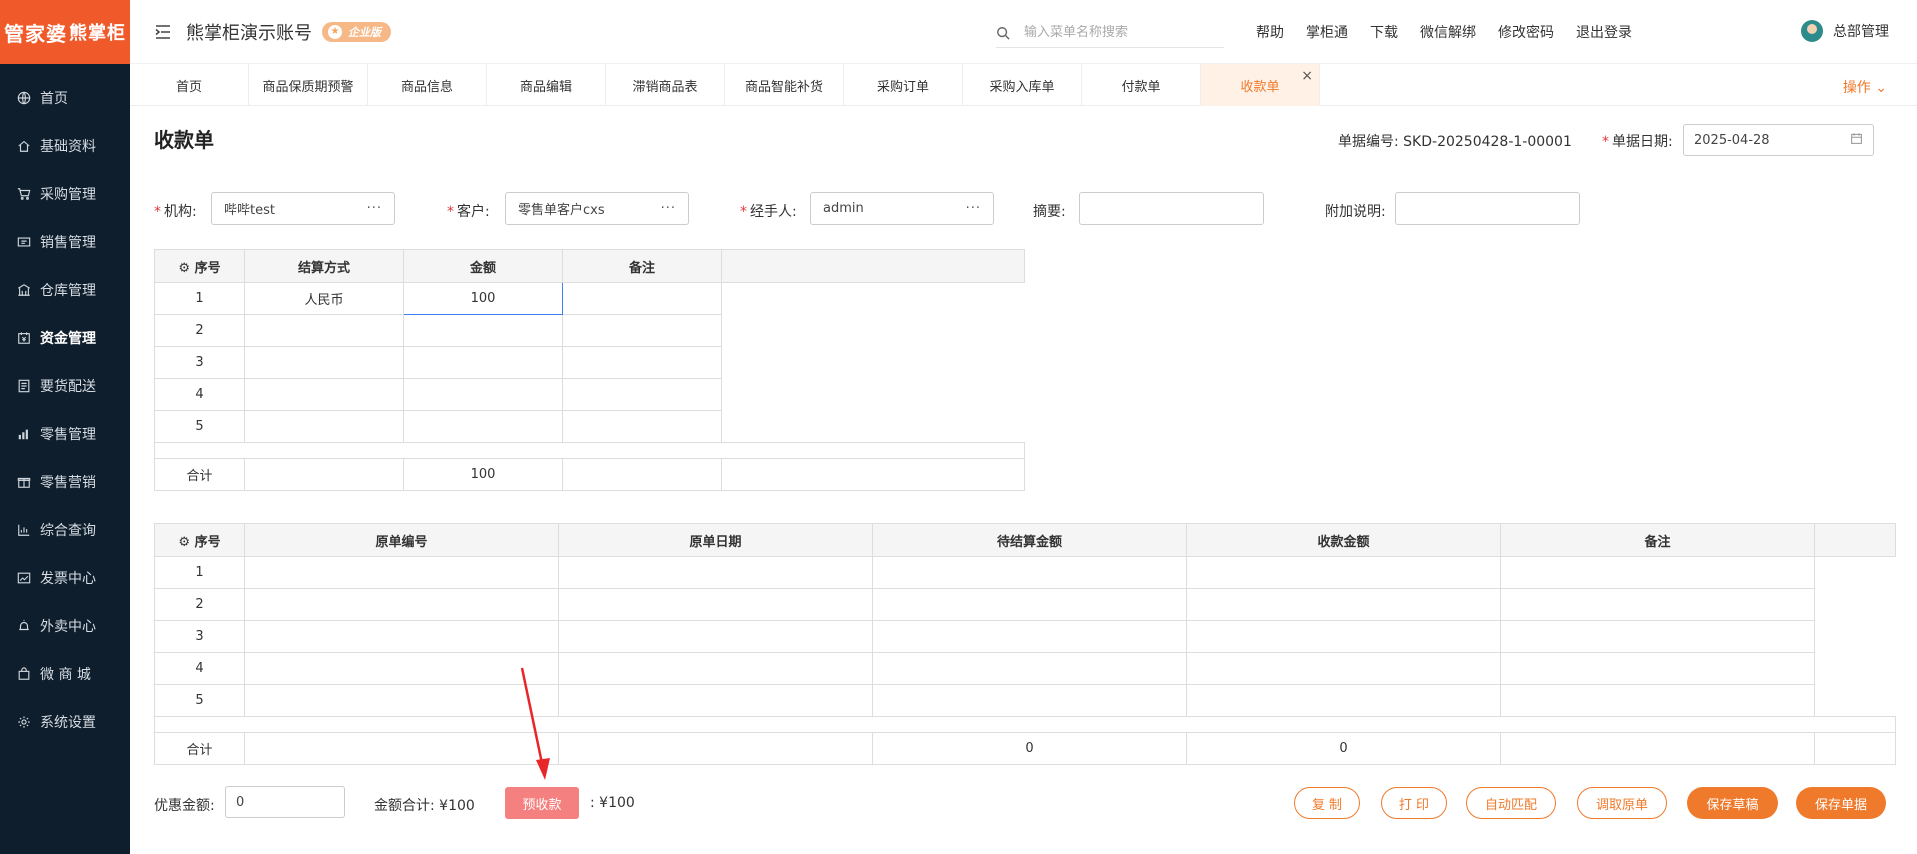  I want to click on tab-receipt: 收款单 ×, so click(1260, 85).